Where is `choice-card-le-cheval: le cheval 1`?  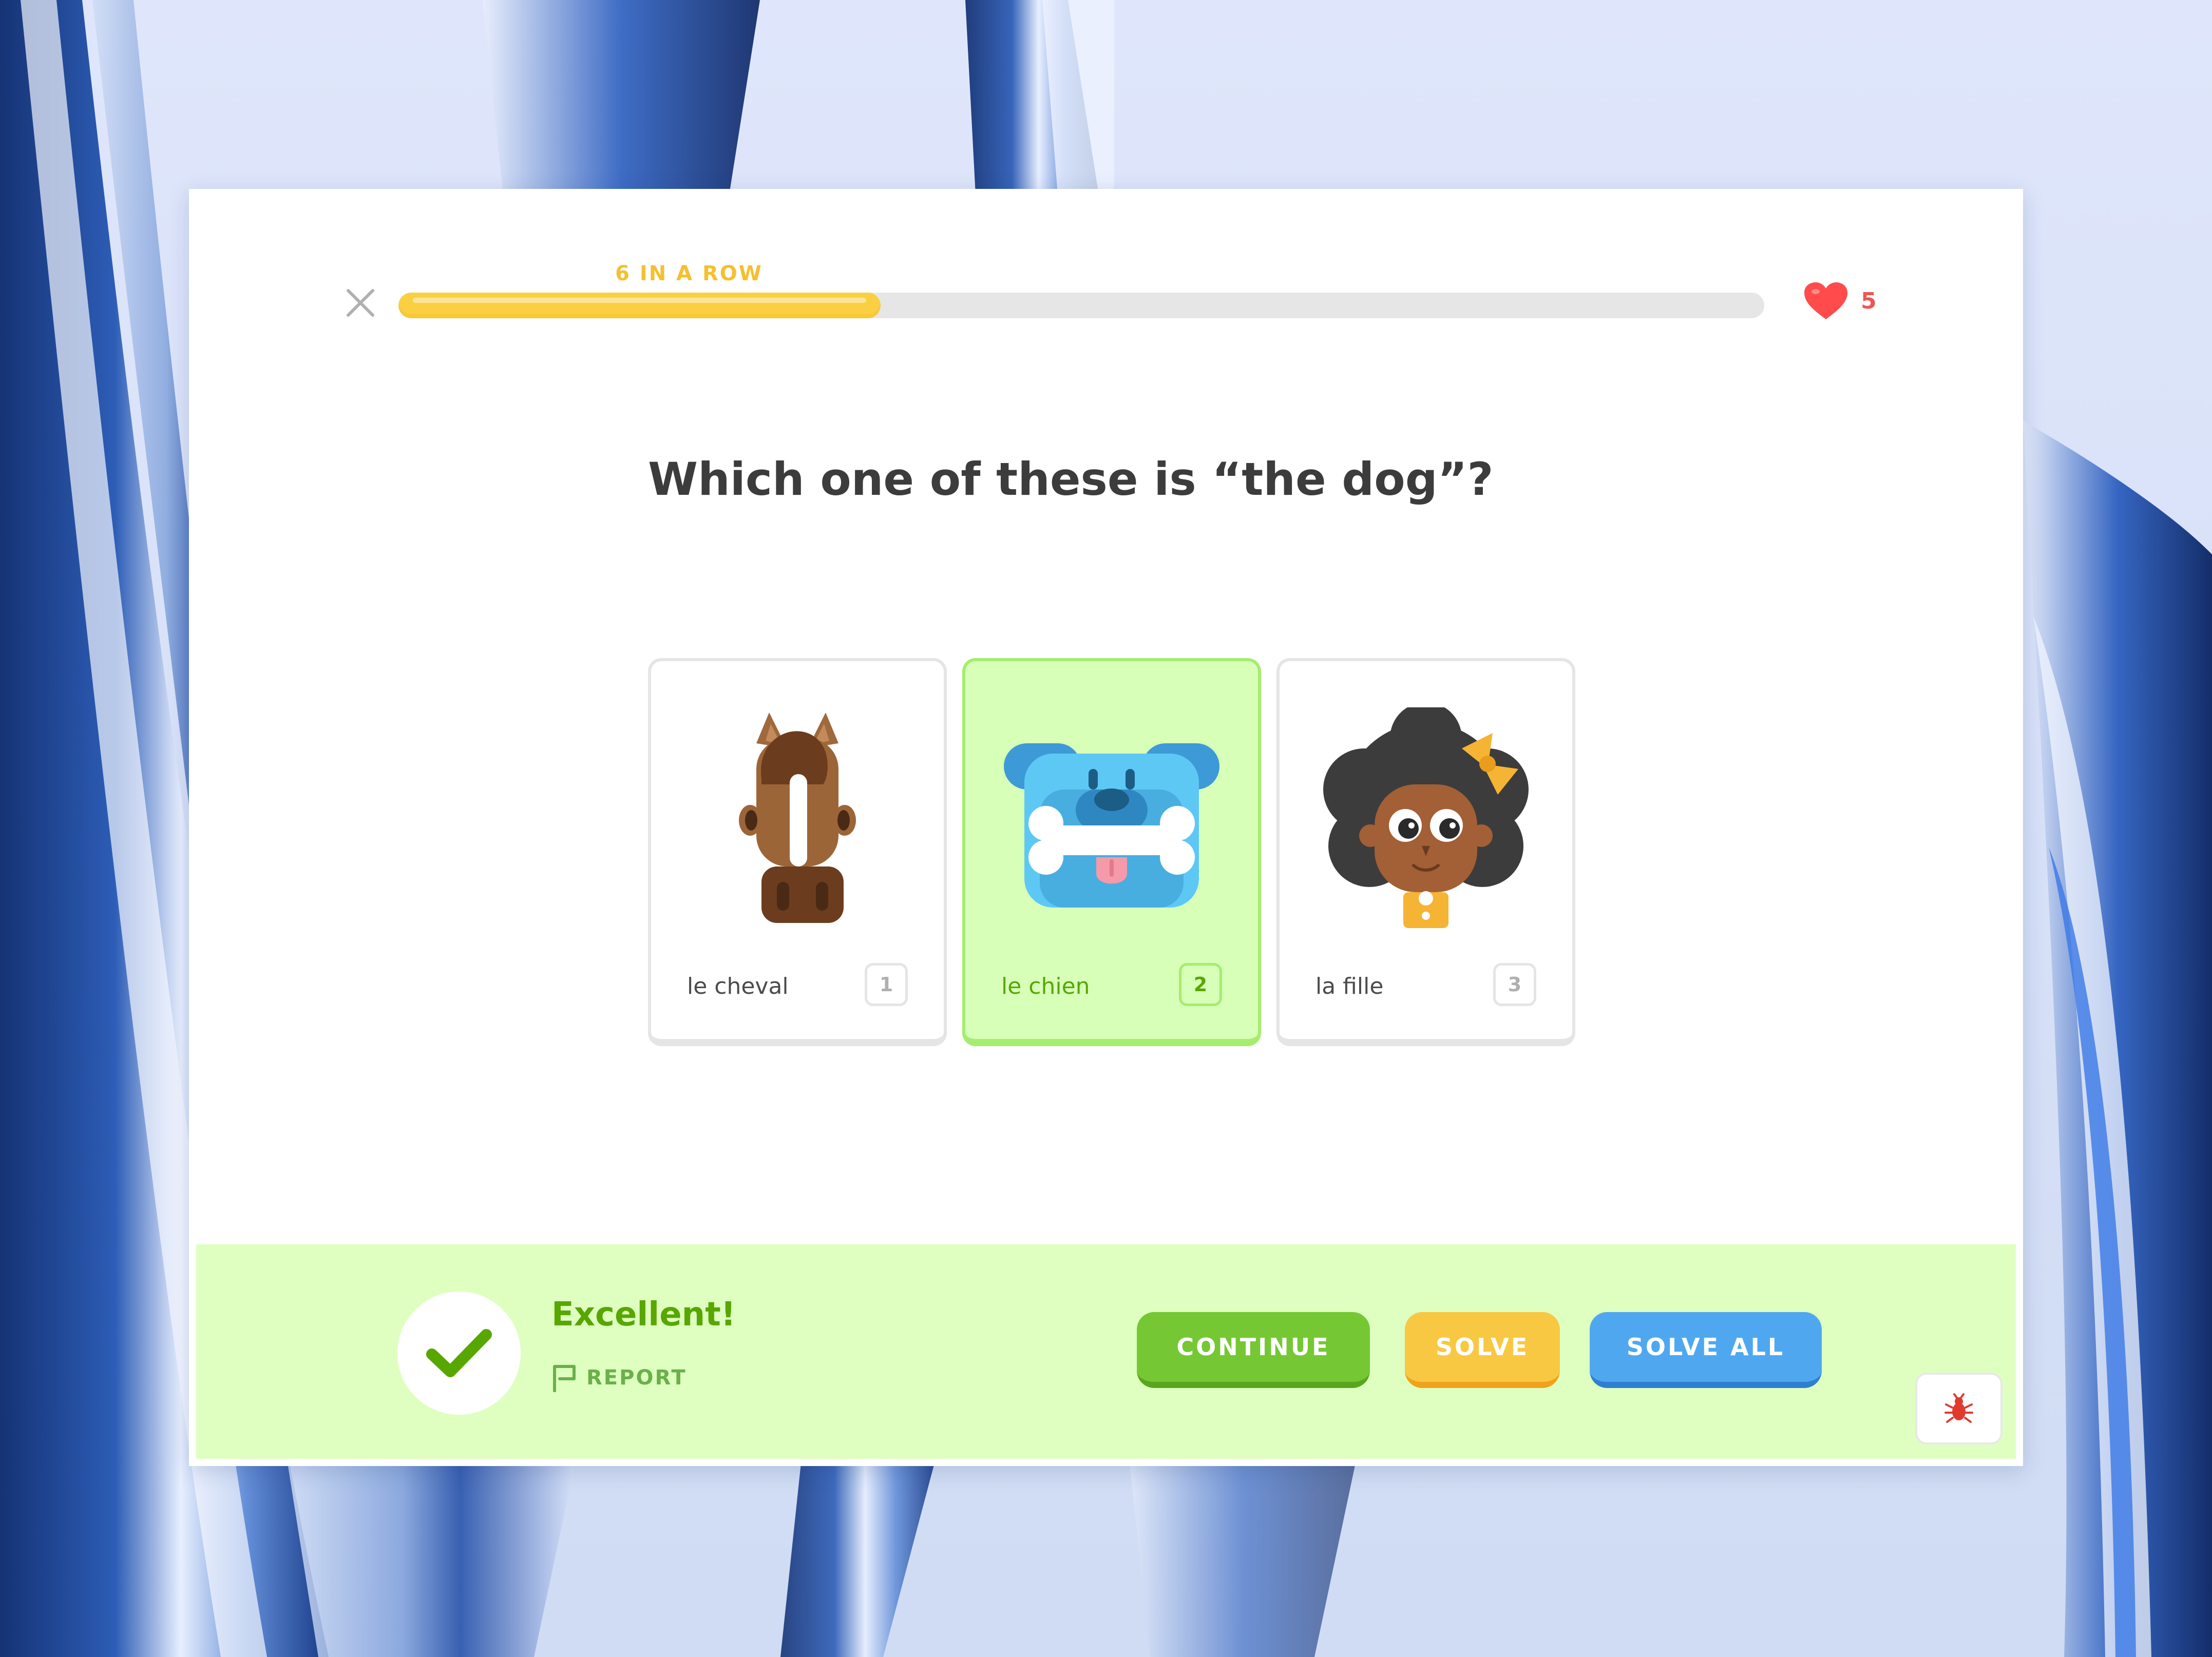
choice-card-le-cheval: le cheval 1 is located at coordinates (797, 852).